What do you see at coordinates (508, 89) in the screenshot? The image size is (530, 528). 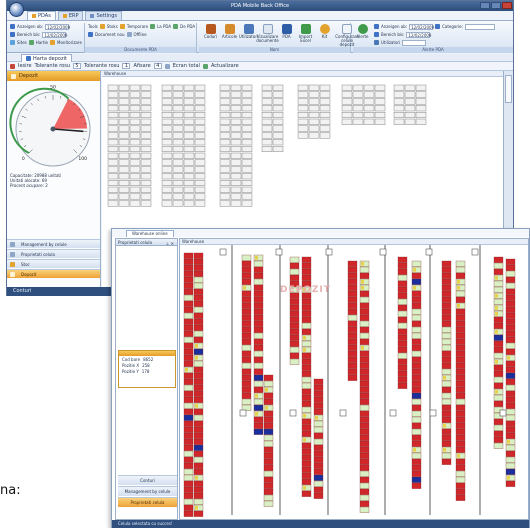 I see `legend-tab` at bounding box center [508, 89].